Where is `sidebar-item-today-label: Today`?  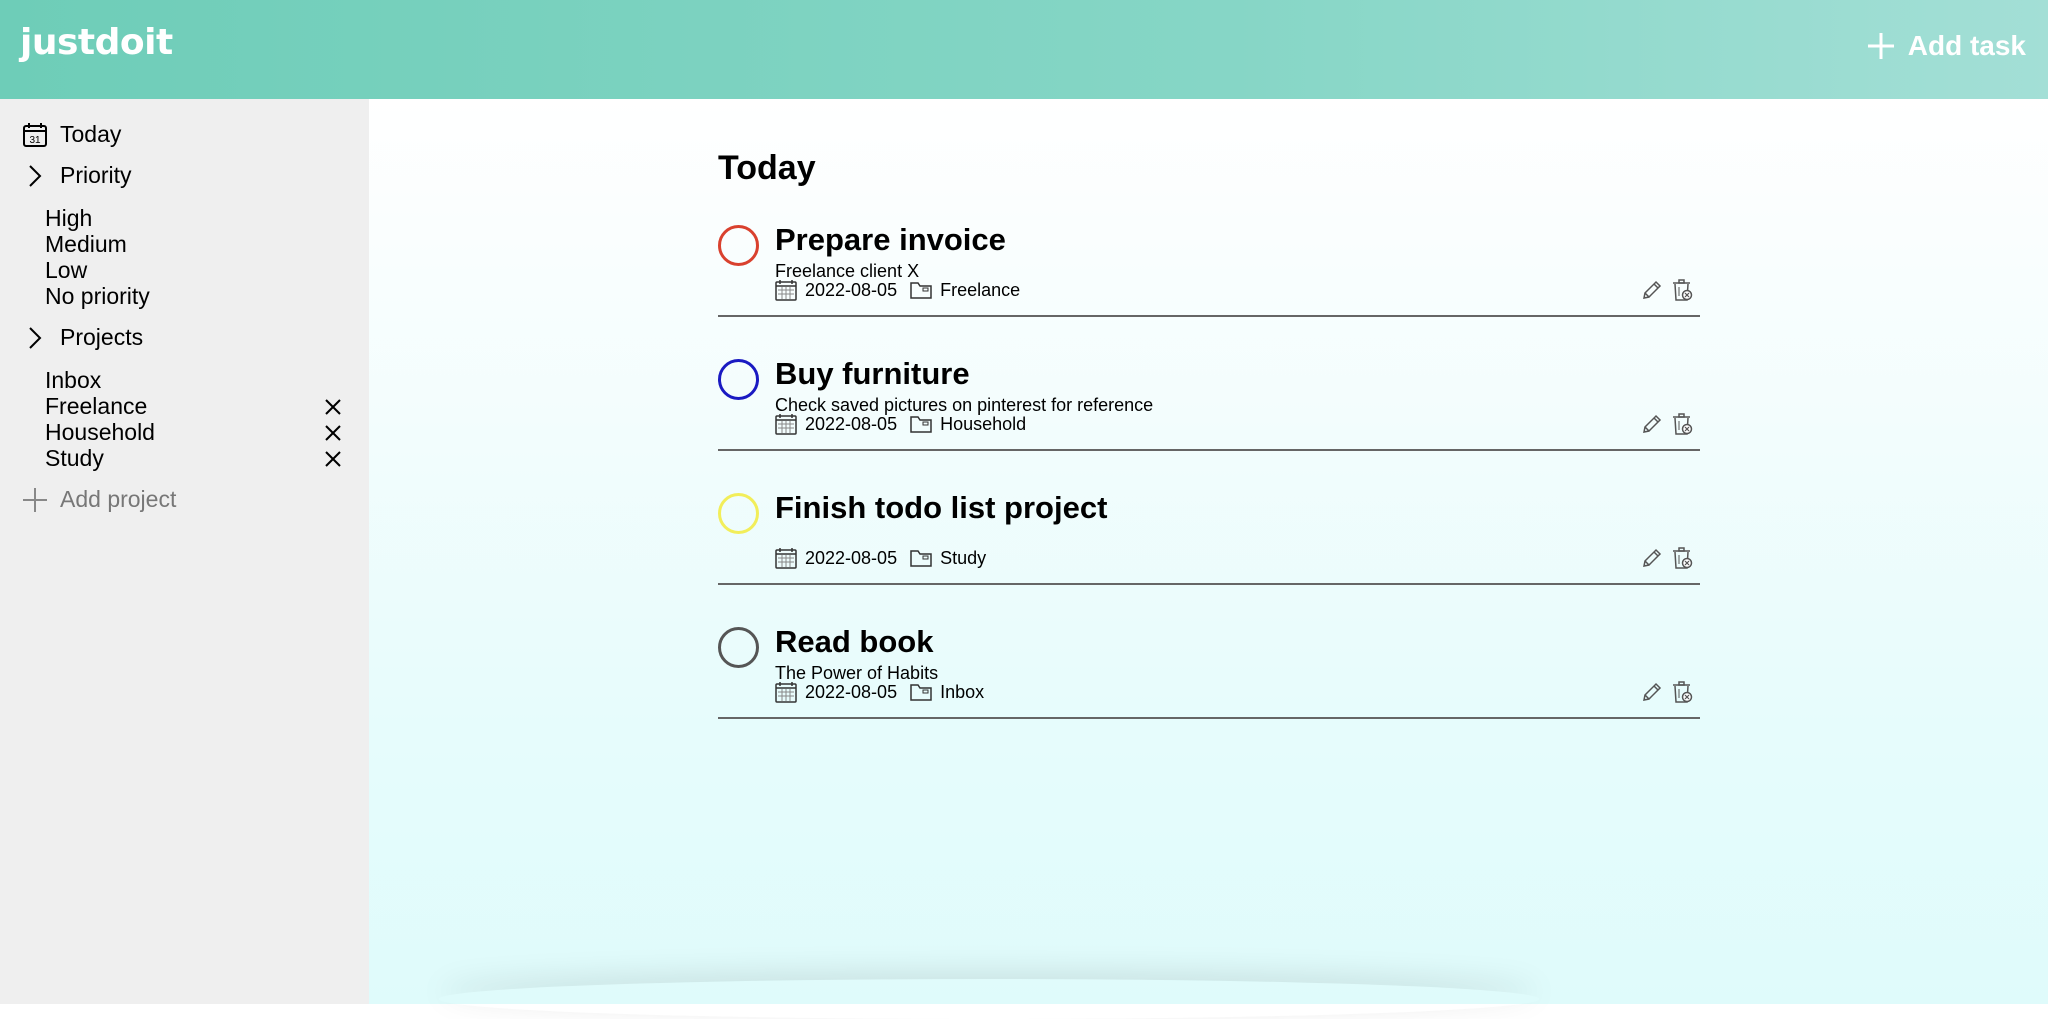
sidebar-item-today-label: Today is located at coordinates (91, 134).